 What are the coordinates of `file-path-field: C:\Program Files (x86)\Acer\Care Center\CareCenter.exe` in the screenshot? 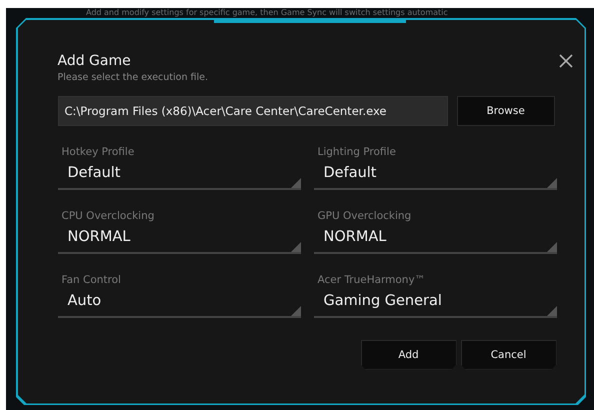 It's located at (253, 111).